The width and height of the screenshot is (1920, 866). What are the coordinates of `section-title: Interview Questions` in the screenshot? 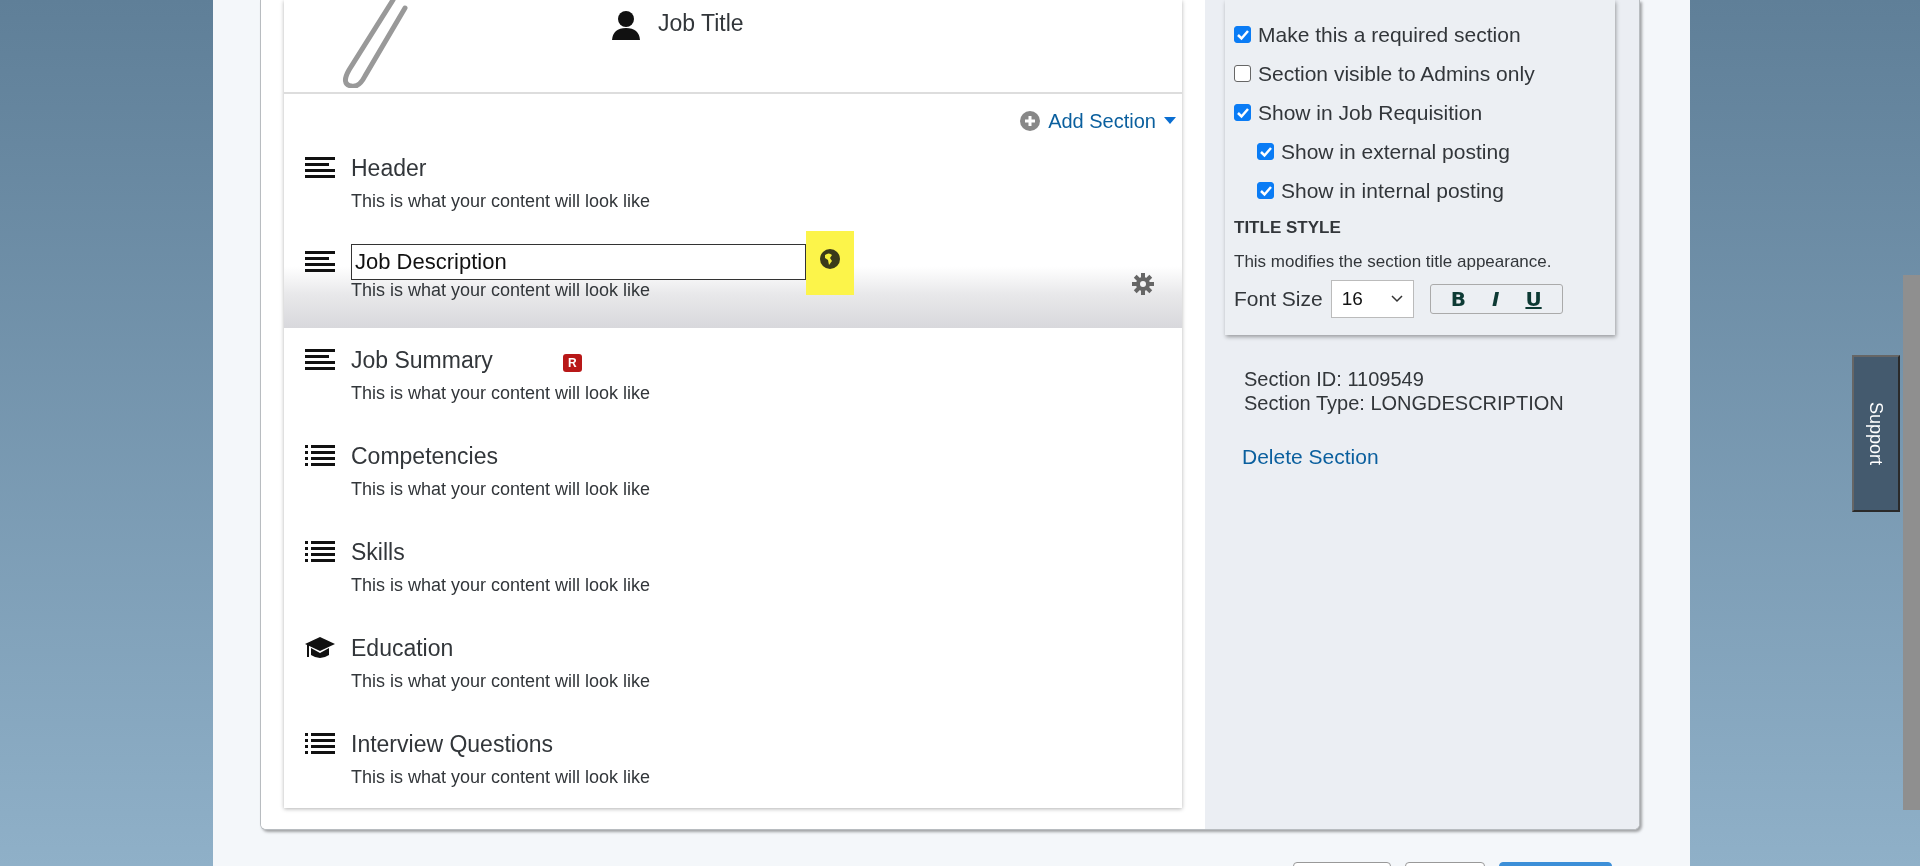 It's located at (452, 744).